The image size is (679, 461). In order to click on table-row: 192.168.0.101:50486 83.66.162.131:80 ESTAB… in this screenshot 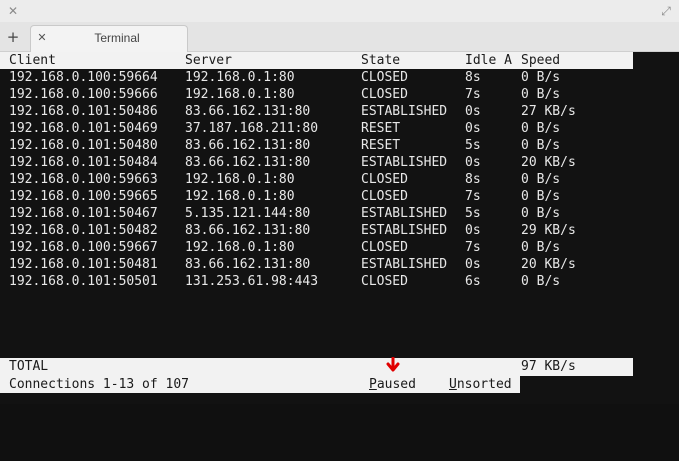, I will do `click(316, 111)`.